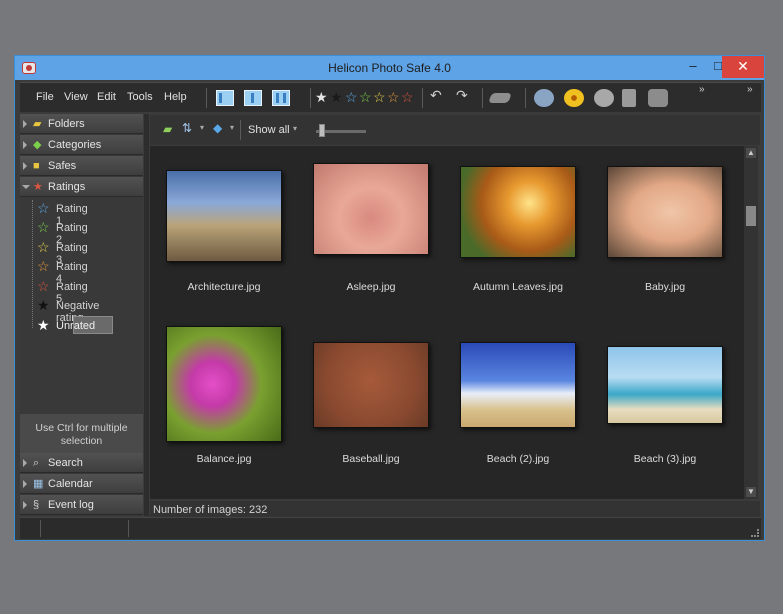 This screenshot has width=783, height=614. I want to click on rotate-left-icon: ↶, so click(436, 95).